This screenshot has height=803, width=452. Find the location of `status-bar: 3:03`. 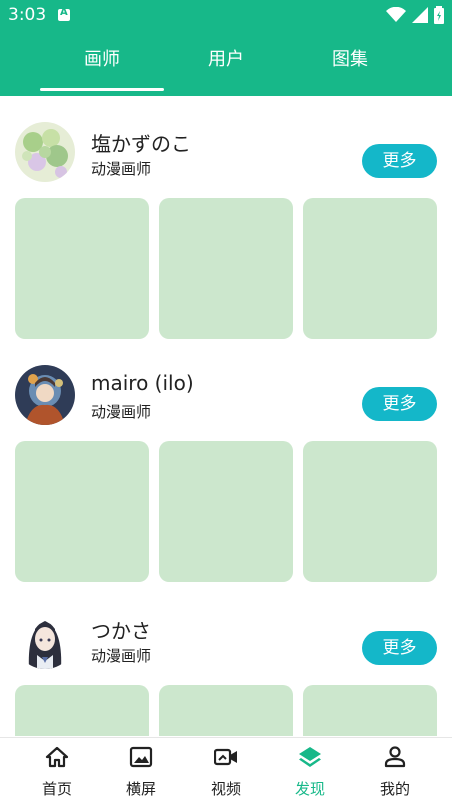

status-bar: 3:03 is located at coordinates (226, 15).